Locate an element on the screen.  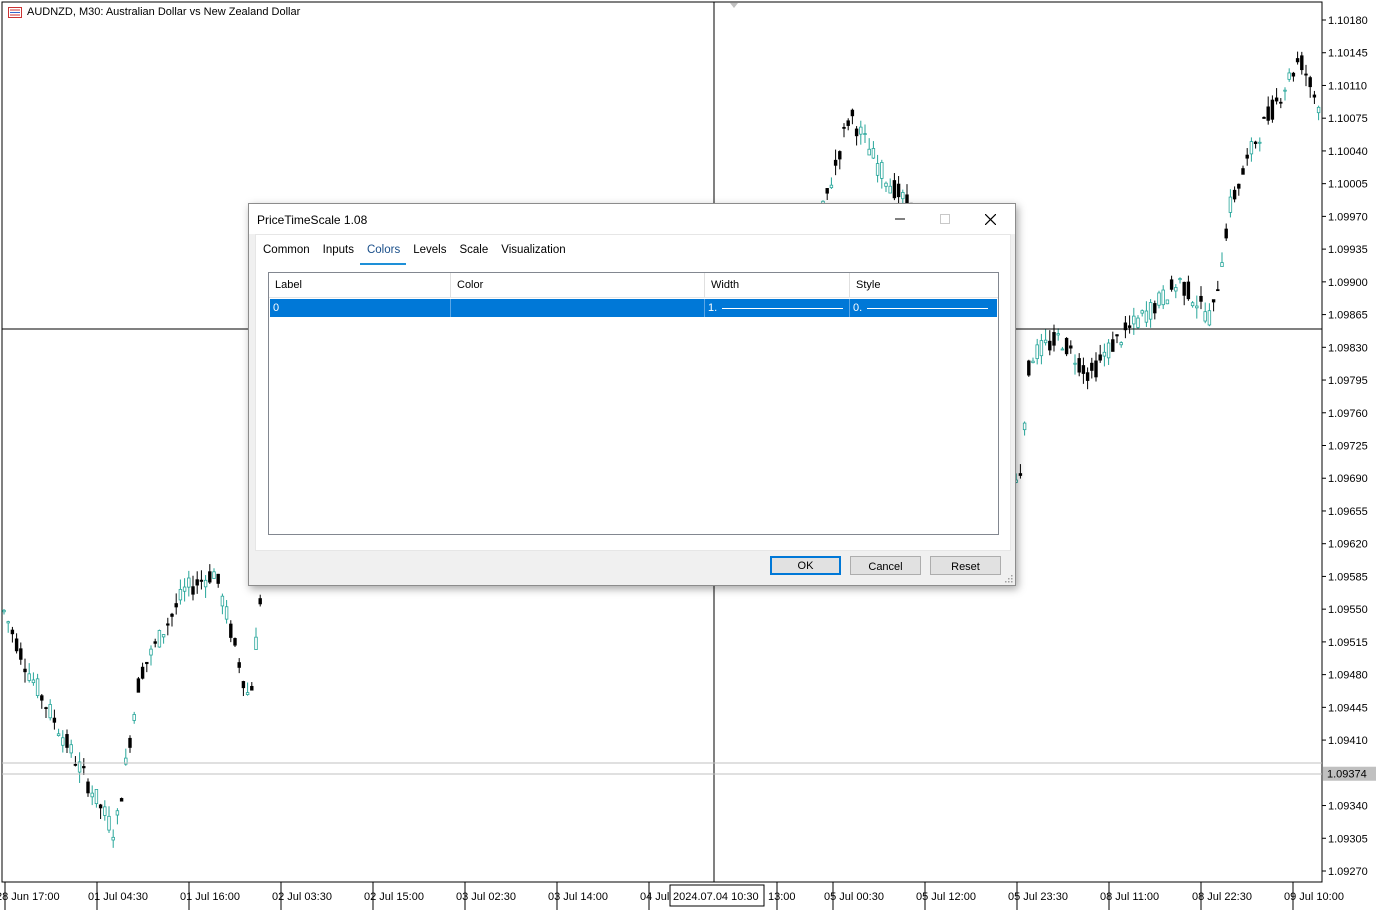
price-axis-label: 1.09515 is located at coordinates (1348, 643).